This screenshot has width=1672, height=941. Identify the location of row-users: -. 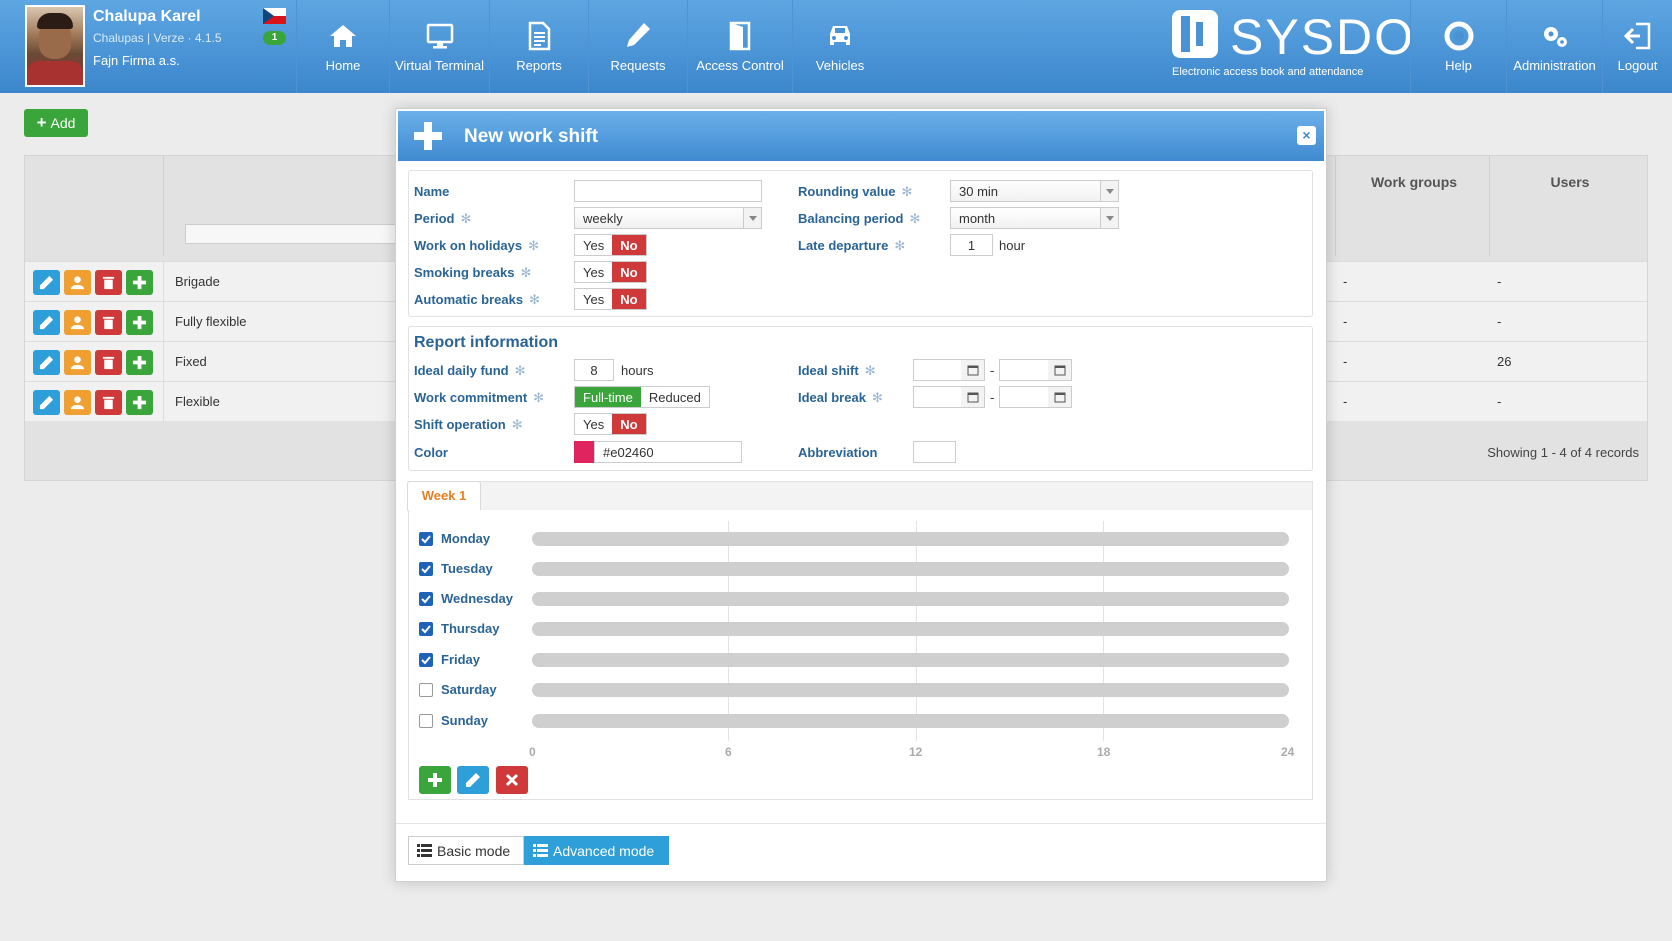
(1499, 281).